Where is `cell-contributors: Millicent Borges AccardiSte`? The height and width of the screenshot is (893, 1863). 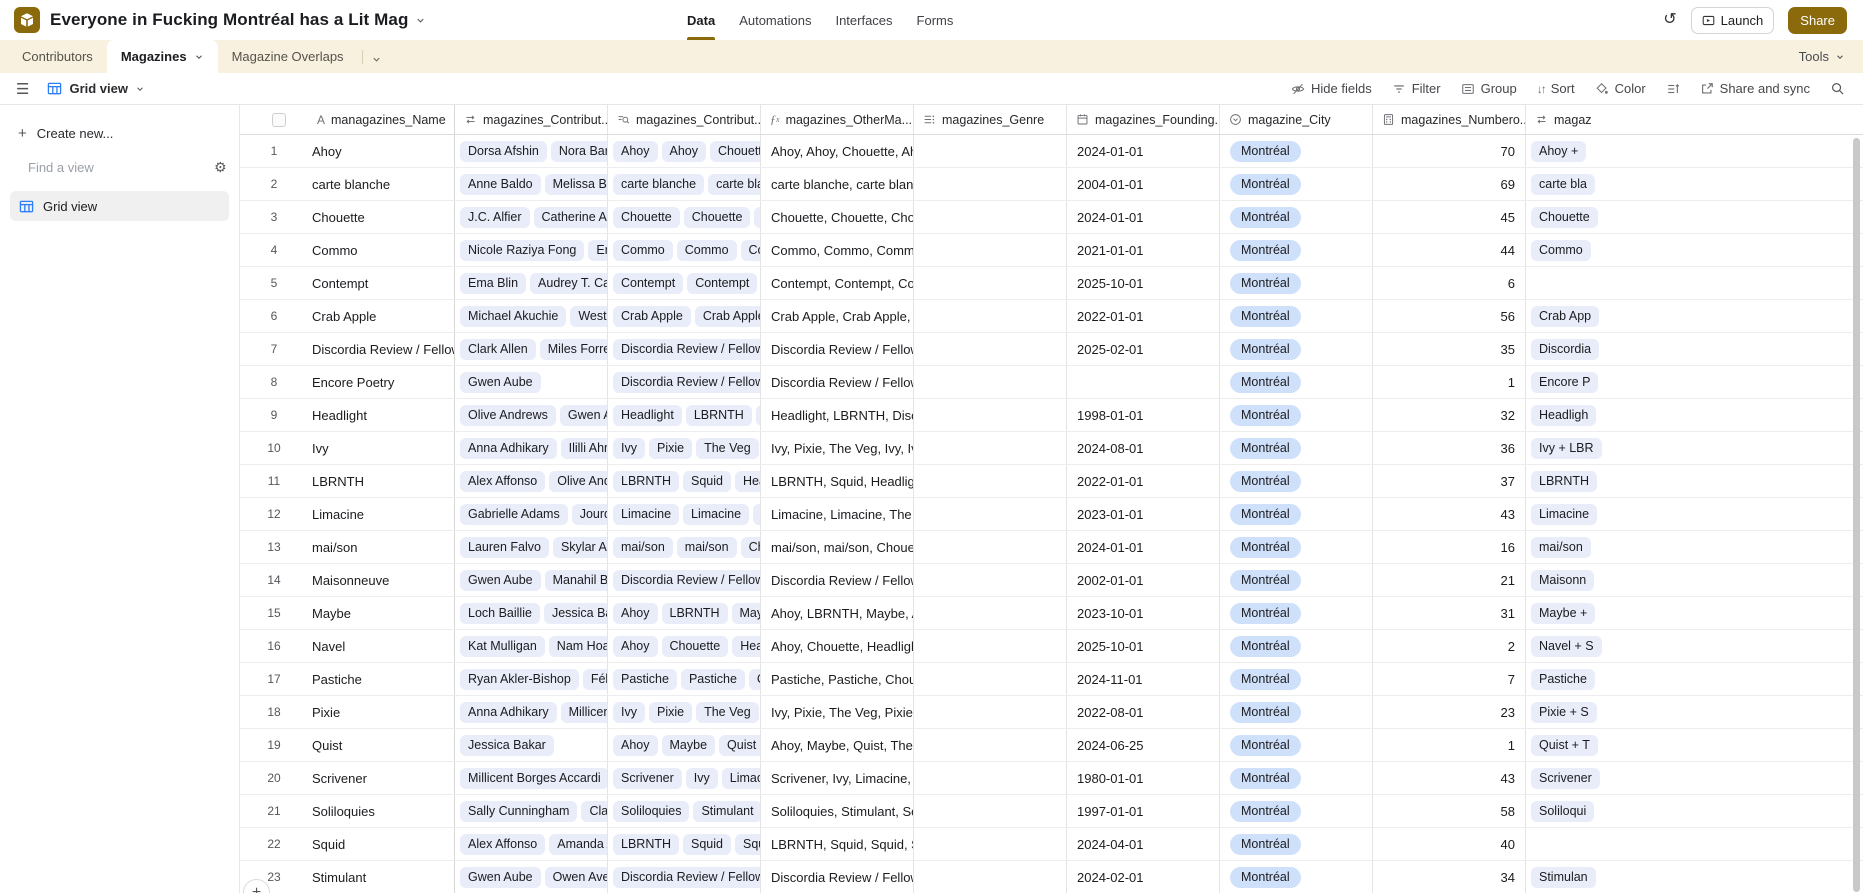 cell-contributors: Millicent Borges AccardiSte is located at coordinates (531, 778).